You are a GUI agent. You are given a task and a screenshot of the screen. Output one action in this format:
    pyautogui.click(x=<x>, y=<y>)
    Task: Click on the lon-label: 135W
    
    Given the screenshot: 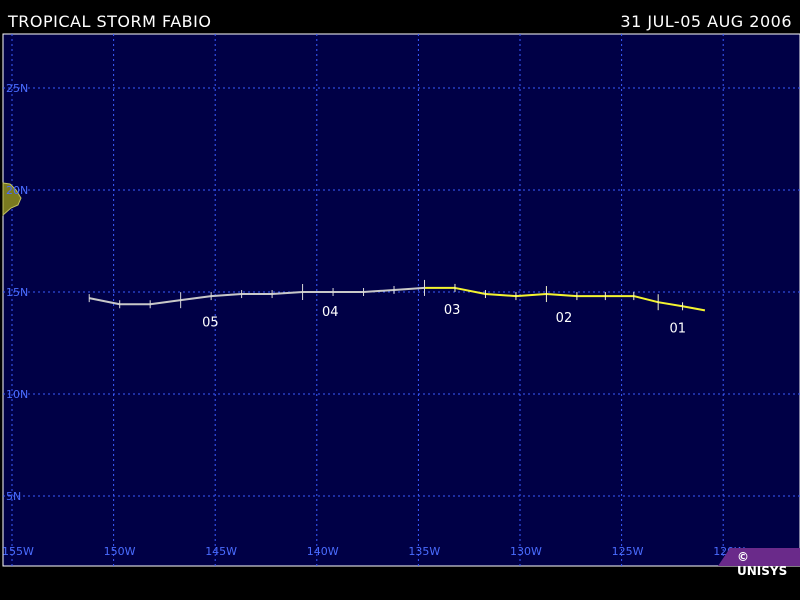 What is the action you would take?
    pyautogui.click(x=424, y=551)
    